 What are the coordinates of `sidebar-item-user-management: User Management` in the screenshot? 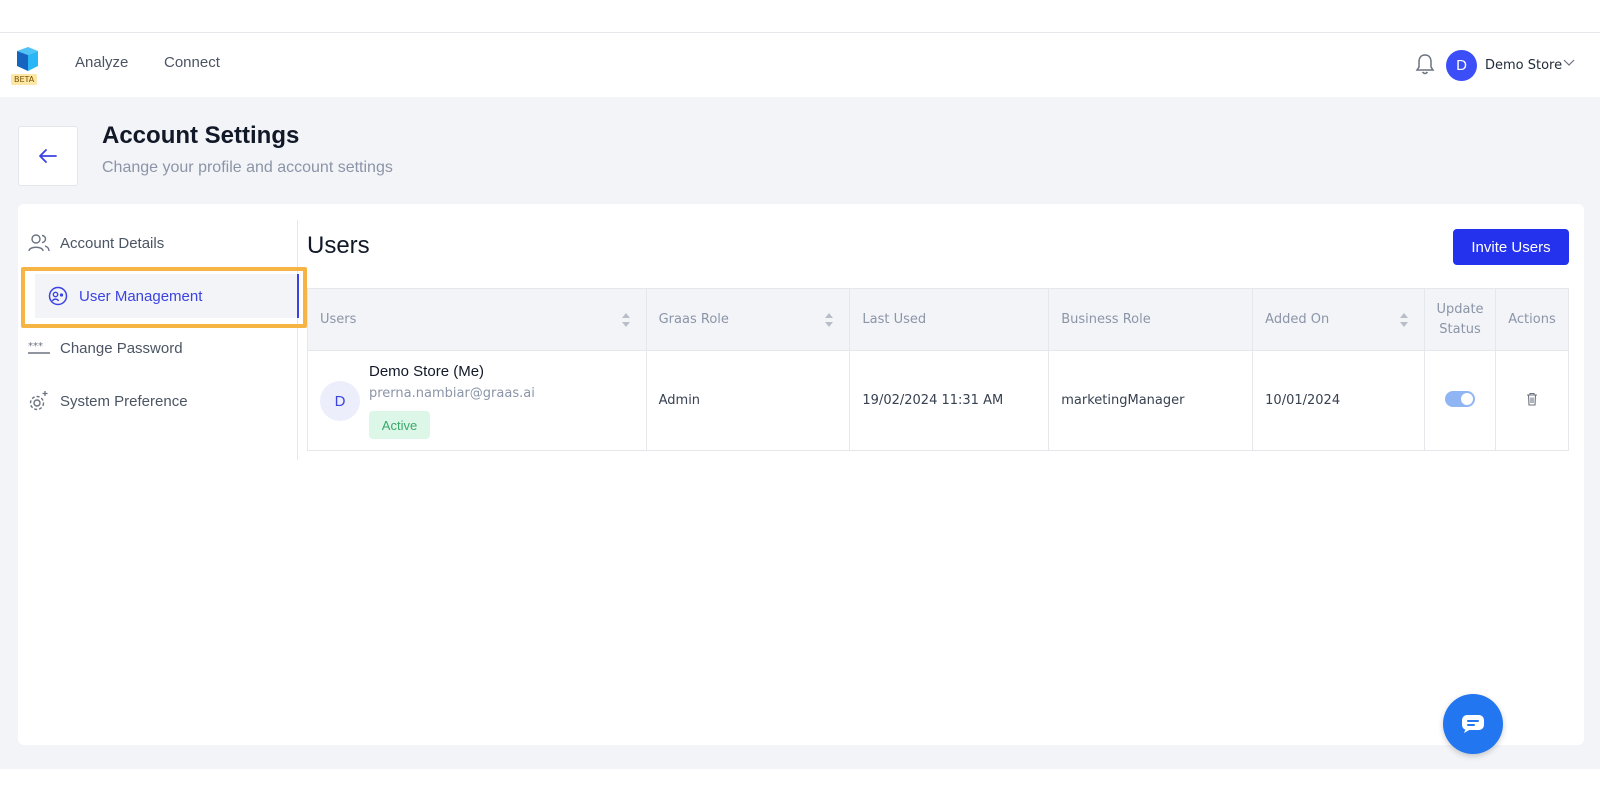 It's located at (167, 296).